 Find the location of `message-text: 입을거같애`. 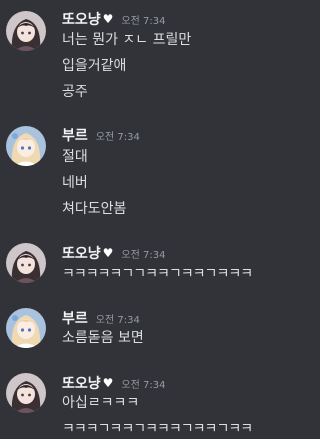

message-text: 입을거같애 is located at coordinates (94, 66).